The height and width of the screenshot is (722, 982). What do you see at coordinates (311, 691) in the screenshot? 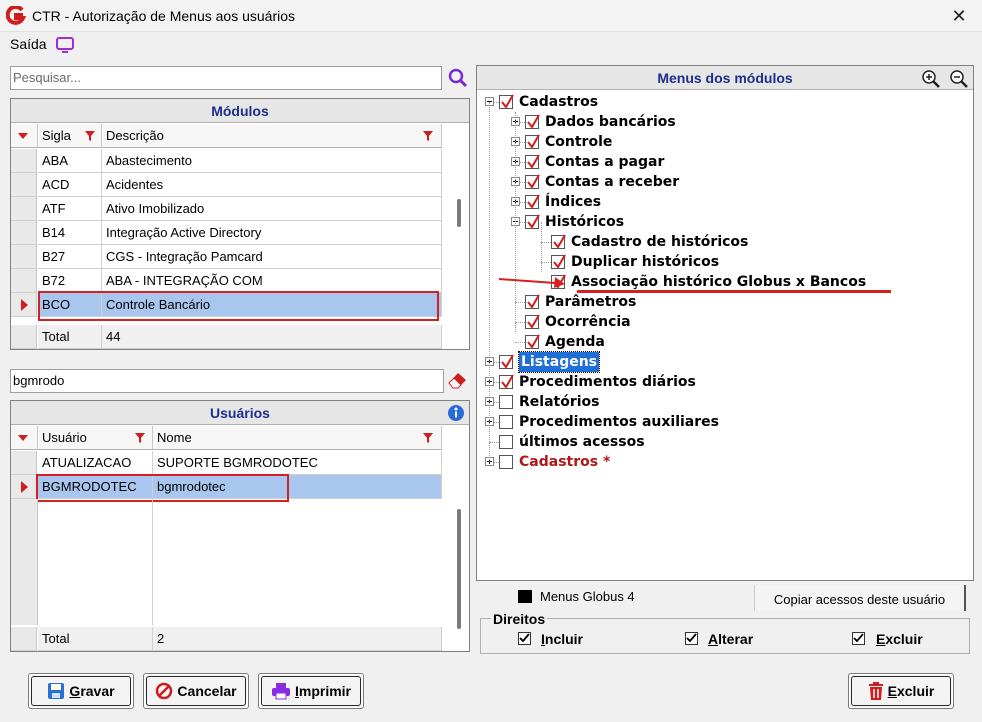
I see `imprimir-button: Imprimir` at bounding box center [311, 691].